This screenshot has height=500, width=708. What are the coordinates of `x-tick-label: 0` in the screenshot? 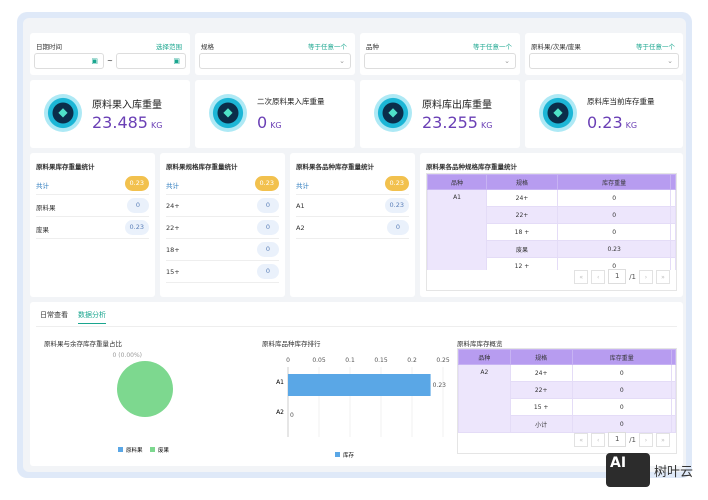 It's located at (288, 360).